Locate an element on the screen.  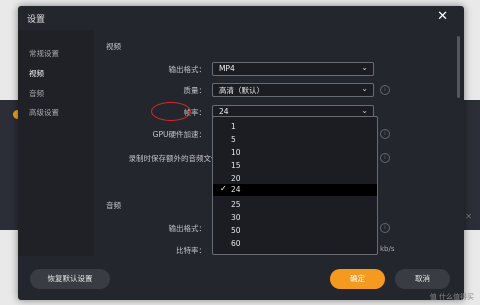
ok-button: 确定 is located at coordinates (357, 279).